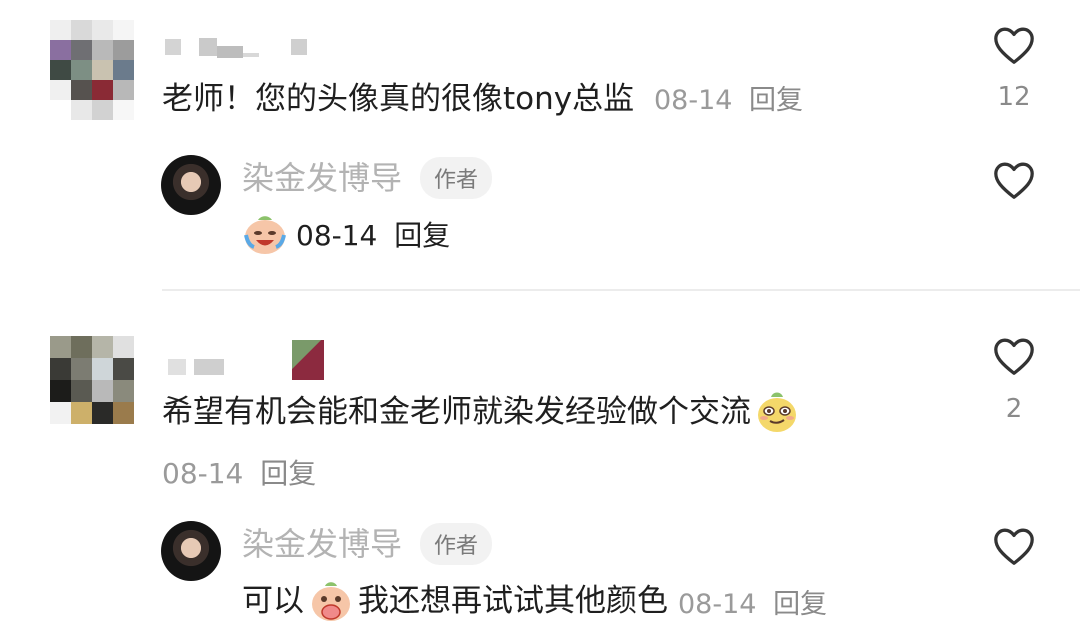 Image resolution: width=1080 pixels, height=639 pixels. Describe the element at coordinates (777, 412) in the screenshot. I see `smirk-emoji` at that location.